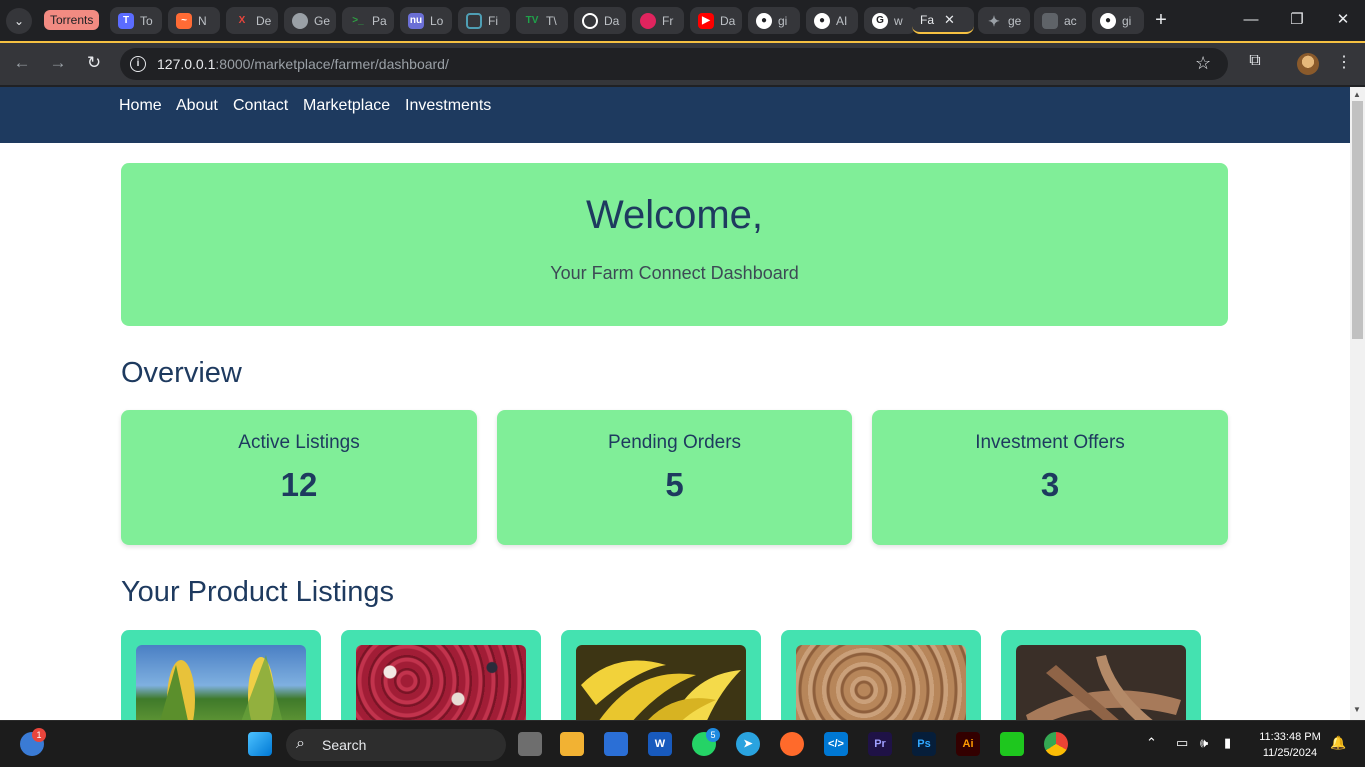 The height and width of the screenshot is (767, 1365). I want to click on windows-start-icon, so click(260, 744).